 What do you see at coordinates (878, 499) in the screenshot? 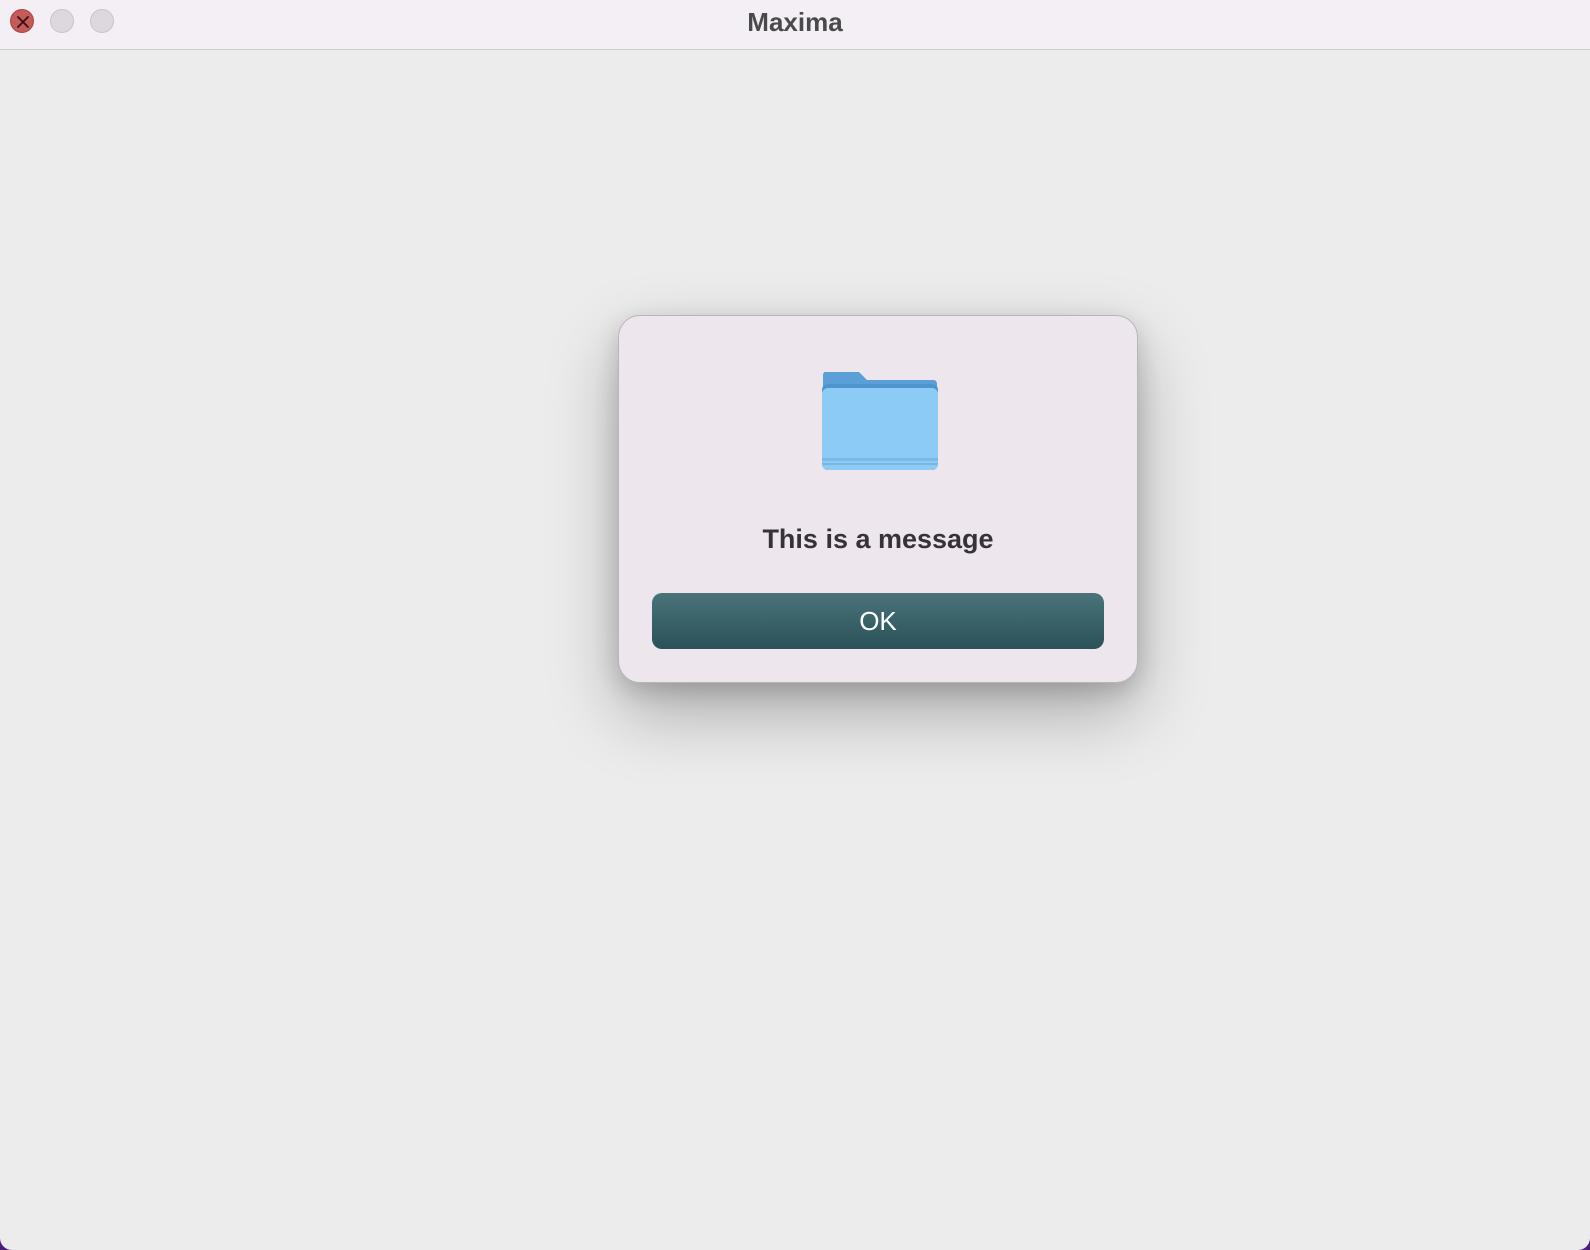
I see `message-dialog: This is a message OK` at bounding box center [878, 499].